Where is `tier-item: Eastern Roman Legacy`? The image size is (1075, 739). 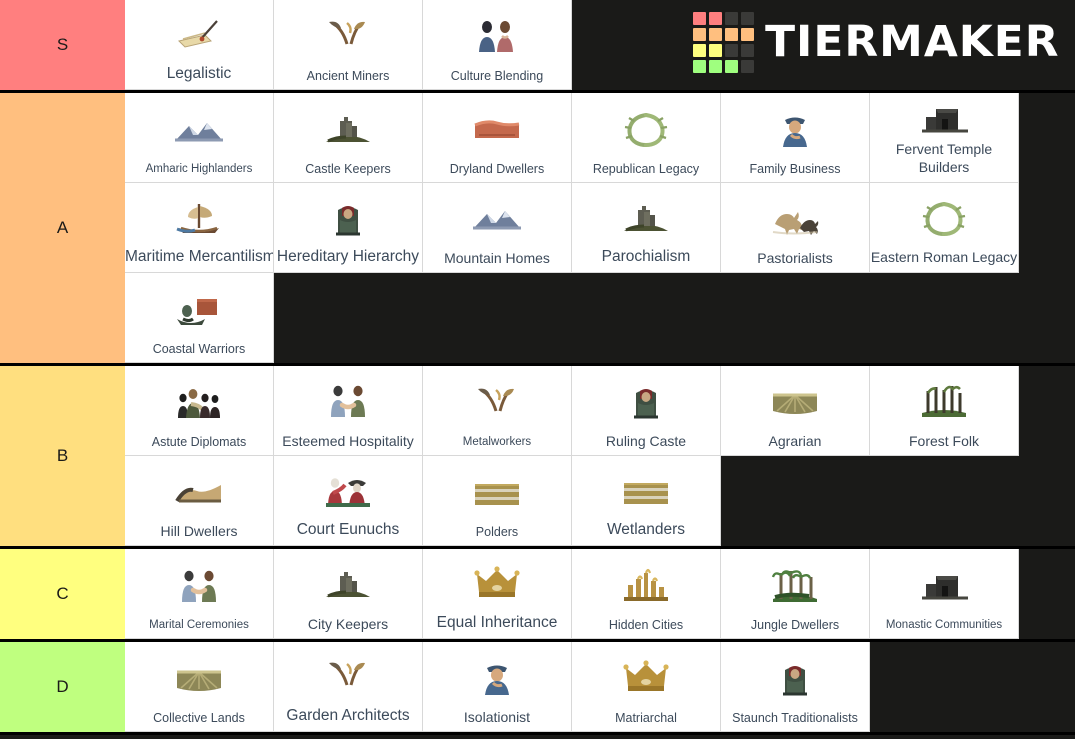
tier-item: Eastern Roman Legacy is located at coordinates (944, 228).